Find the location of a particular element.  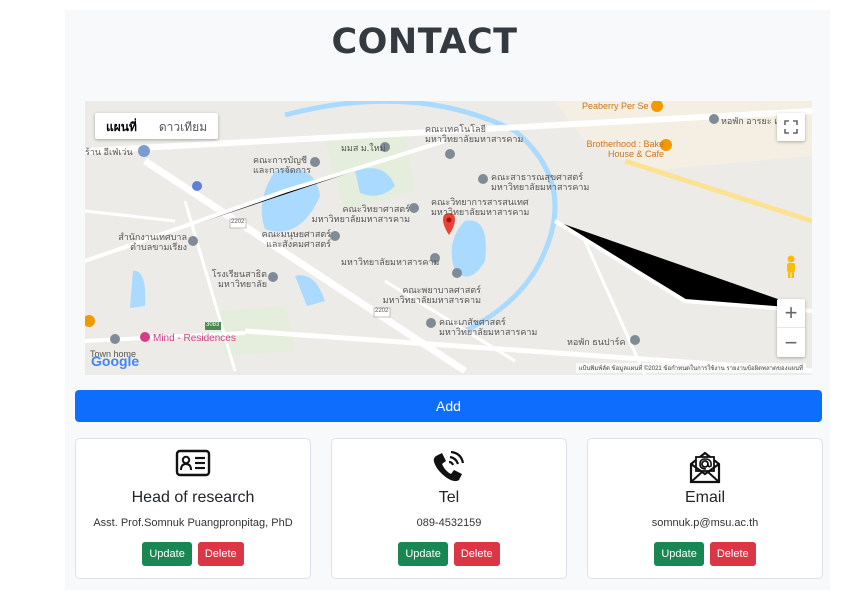

map-label-peaberry: Peaberry Per Se is located at coordinates (615, 106).